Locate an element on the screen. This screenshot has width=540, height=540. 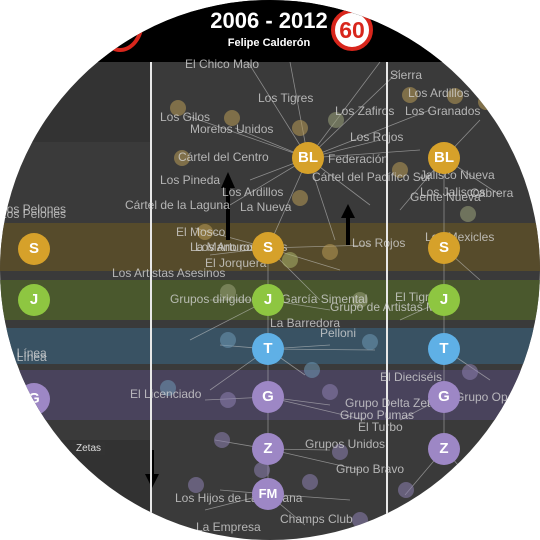
group-label: La Empresa is located at coordinates (228, 527).